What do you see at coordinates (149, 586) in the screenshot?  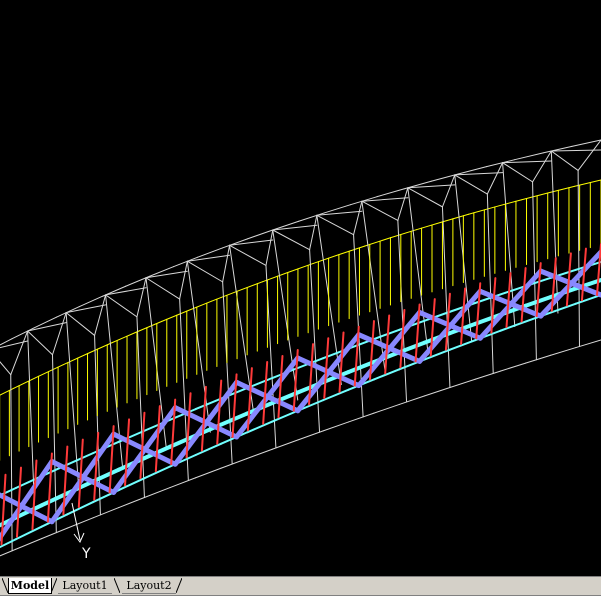 I see `tab-layout2: Layout2` at bounding box center [149, 586].